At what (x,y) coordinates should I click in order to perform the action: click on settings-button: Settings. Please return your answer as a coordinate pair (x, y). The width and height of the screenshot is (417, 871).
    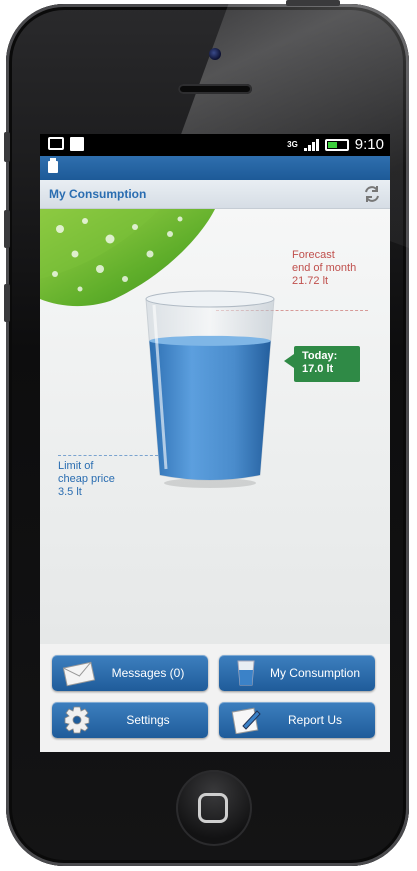
    Looking at the image, I should click on (130, 720).